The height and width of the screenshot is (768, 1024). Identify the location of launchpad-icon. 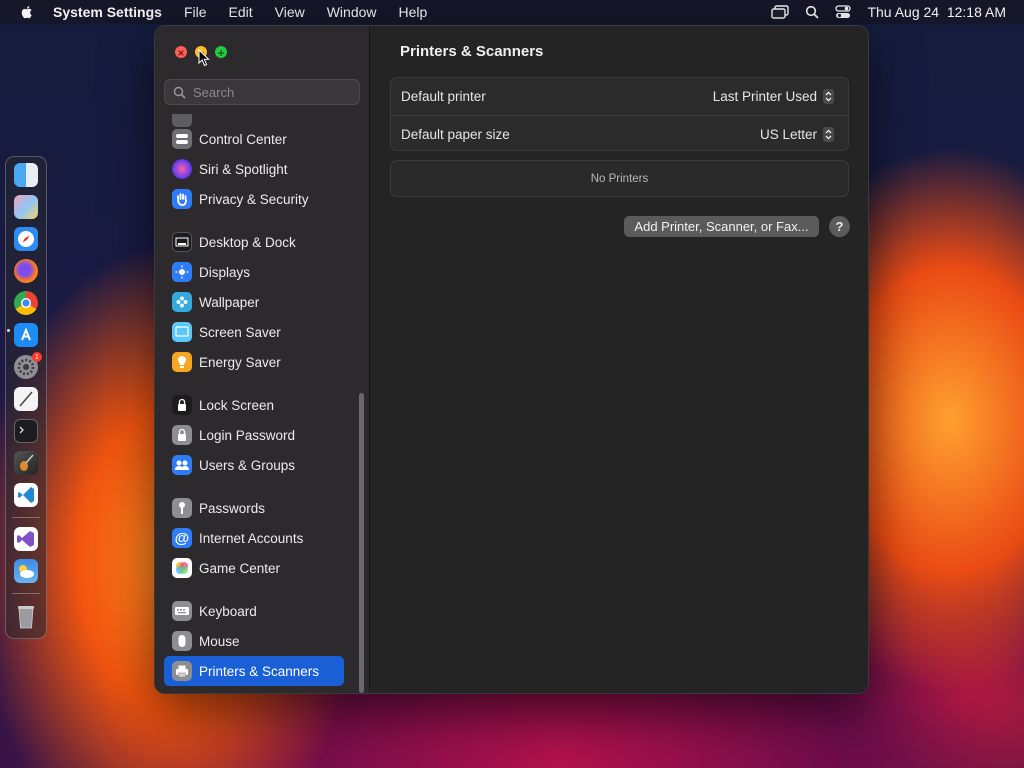
(26, 207).